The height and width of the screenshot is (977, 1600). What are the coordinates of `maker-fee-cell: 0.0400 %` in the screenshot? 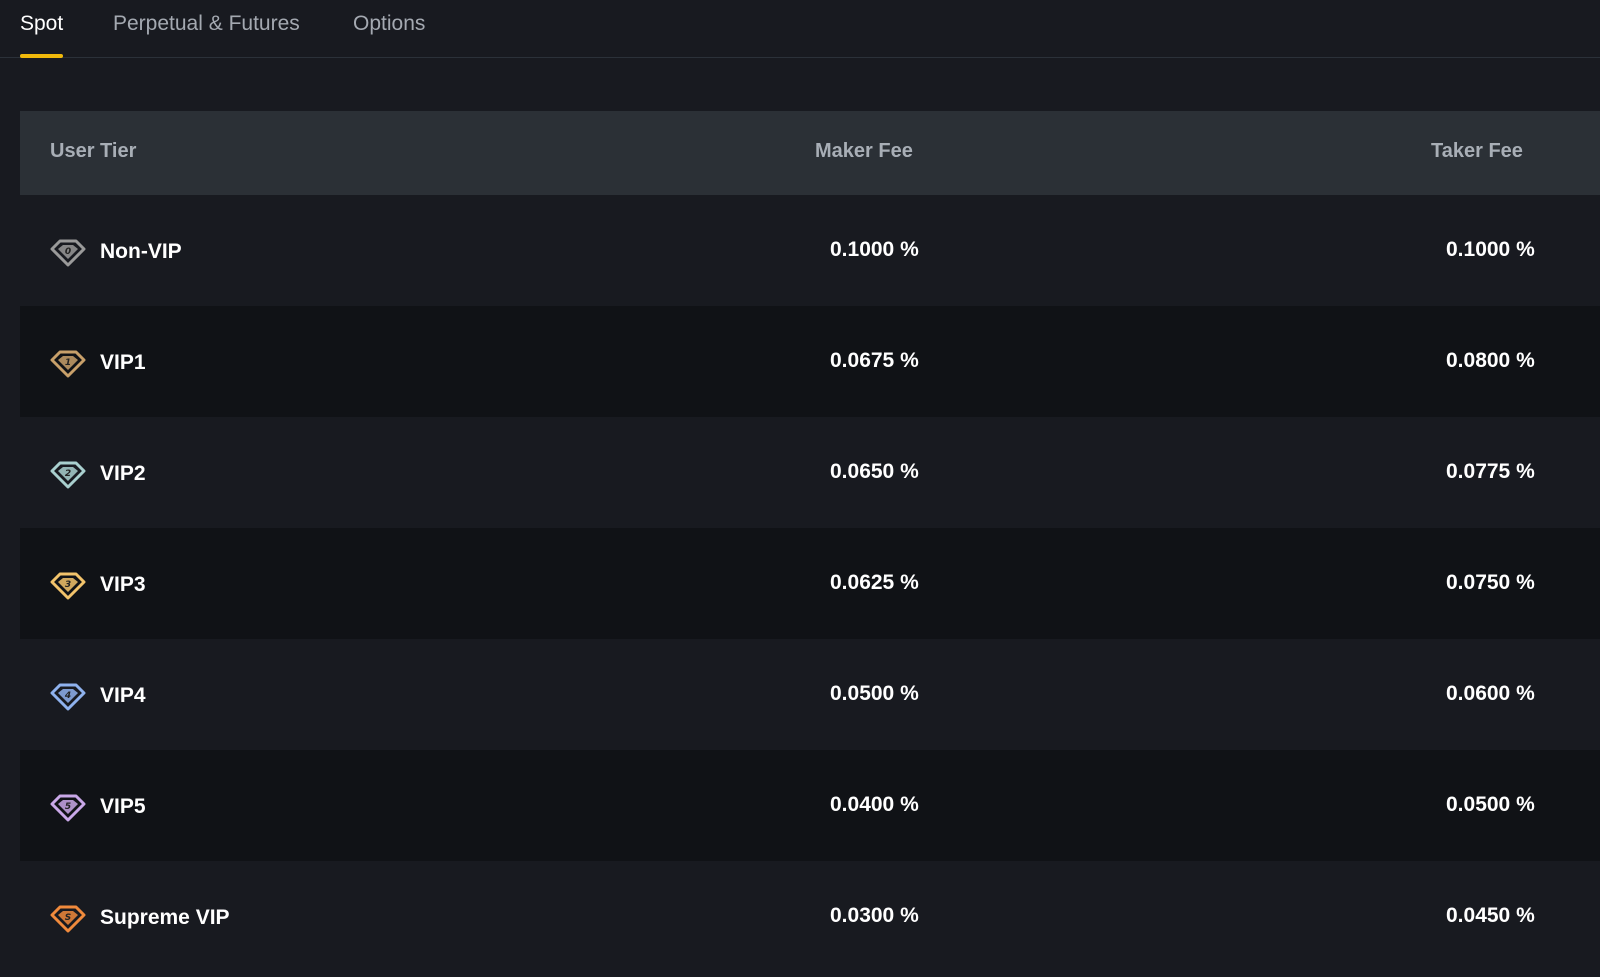 It's located at (874, 804).